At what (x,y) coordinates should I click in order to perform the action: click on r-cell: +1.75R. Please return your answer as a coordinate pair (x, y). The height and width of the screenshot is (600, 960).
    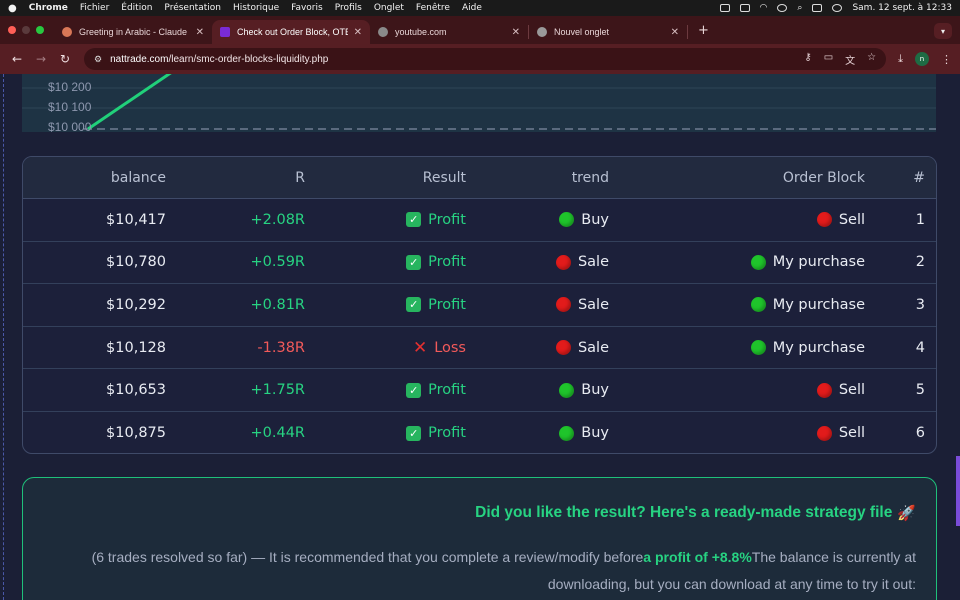
    Looking at the image, I should click on (277, 390).